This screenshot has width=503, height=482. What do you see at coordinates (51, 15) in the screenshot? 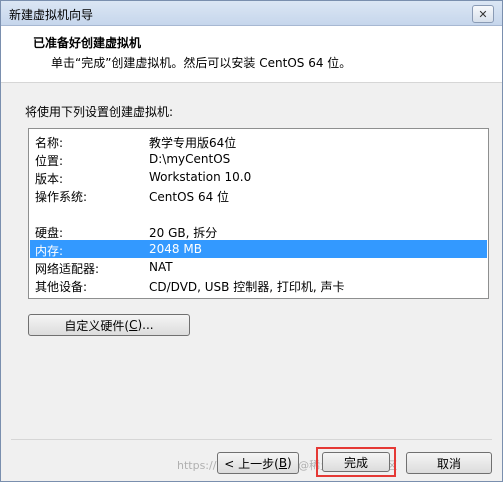
I see `window-title: 新建虚拟机向导` at bounding box center [51, 15].